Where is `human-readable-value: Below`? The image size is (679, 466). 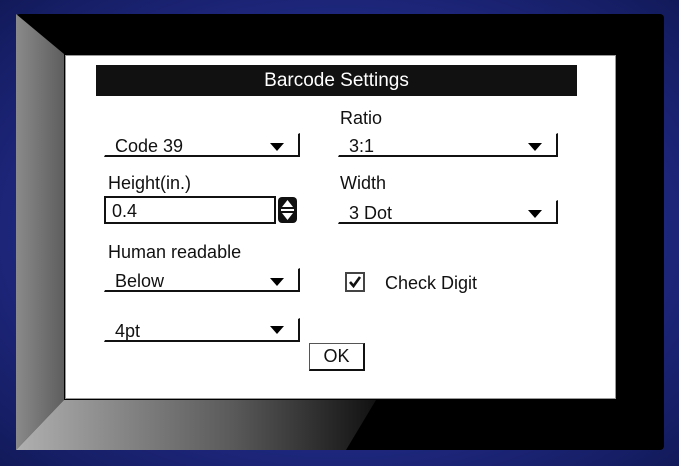
human-readable-value: Below is located at coordinates (140, 281).